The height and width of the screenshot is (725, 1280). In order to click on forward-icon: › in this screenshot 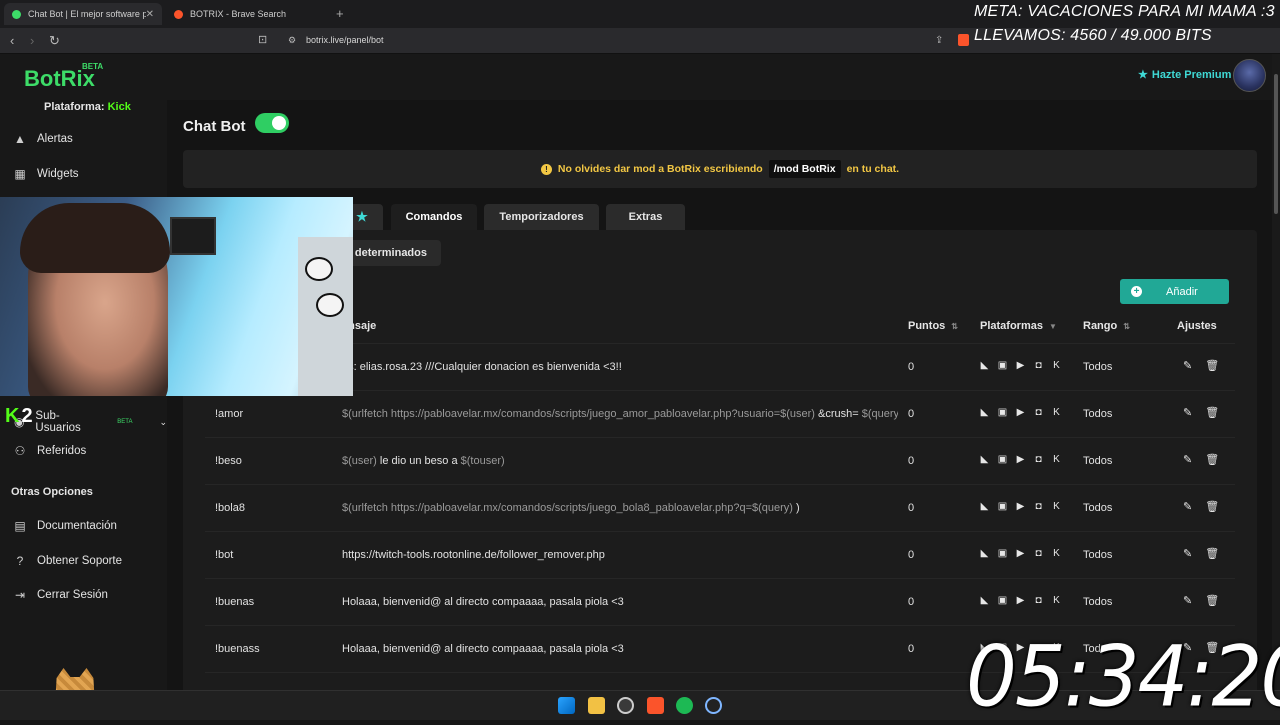, I will do `click(32, 40)`.